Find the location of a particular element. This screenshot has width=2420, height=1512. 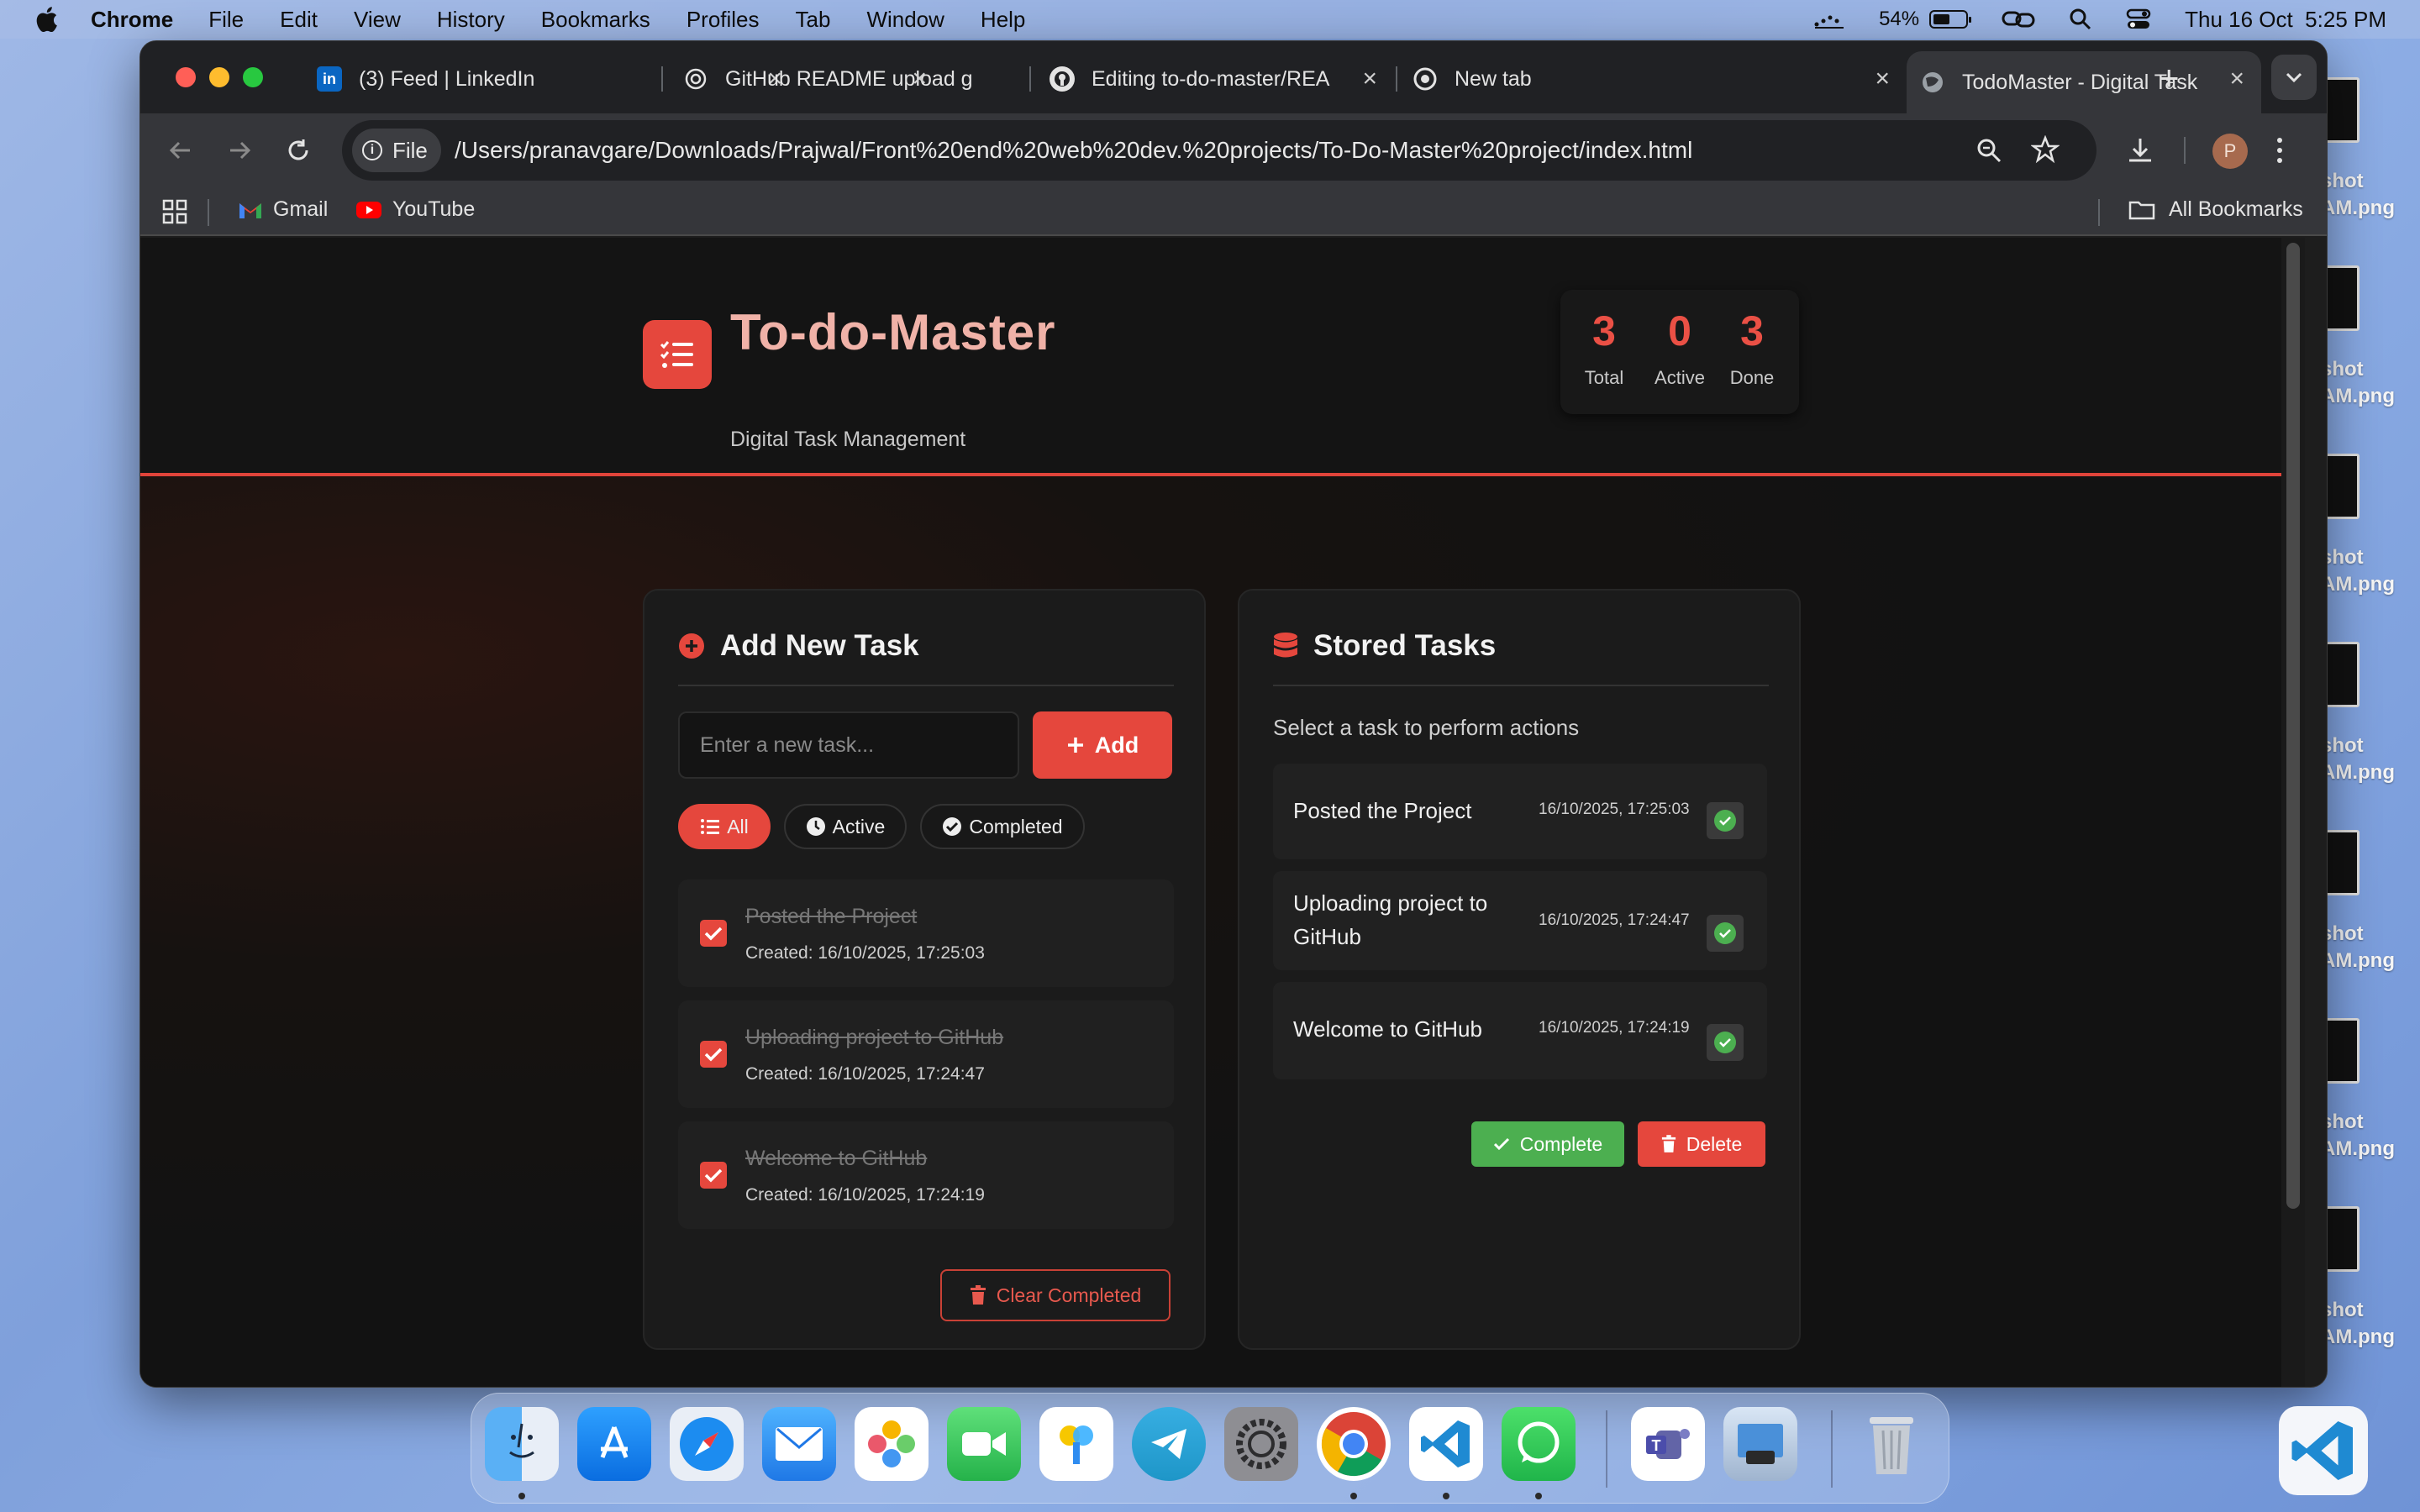

stage-manager-icon is located at coordinates (1829, 19).